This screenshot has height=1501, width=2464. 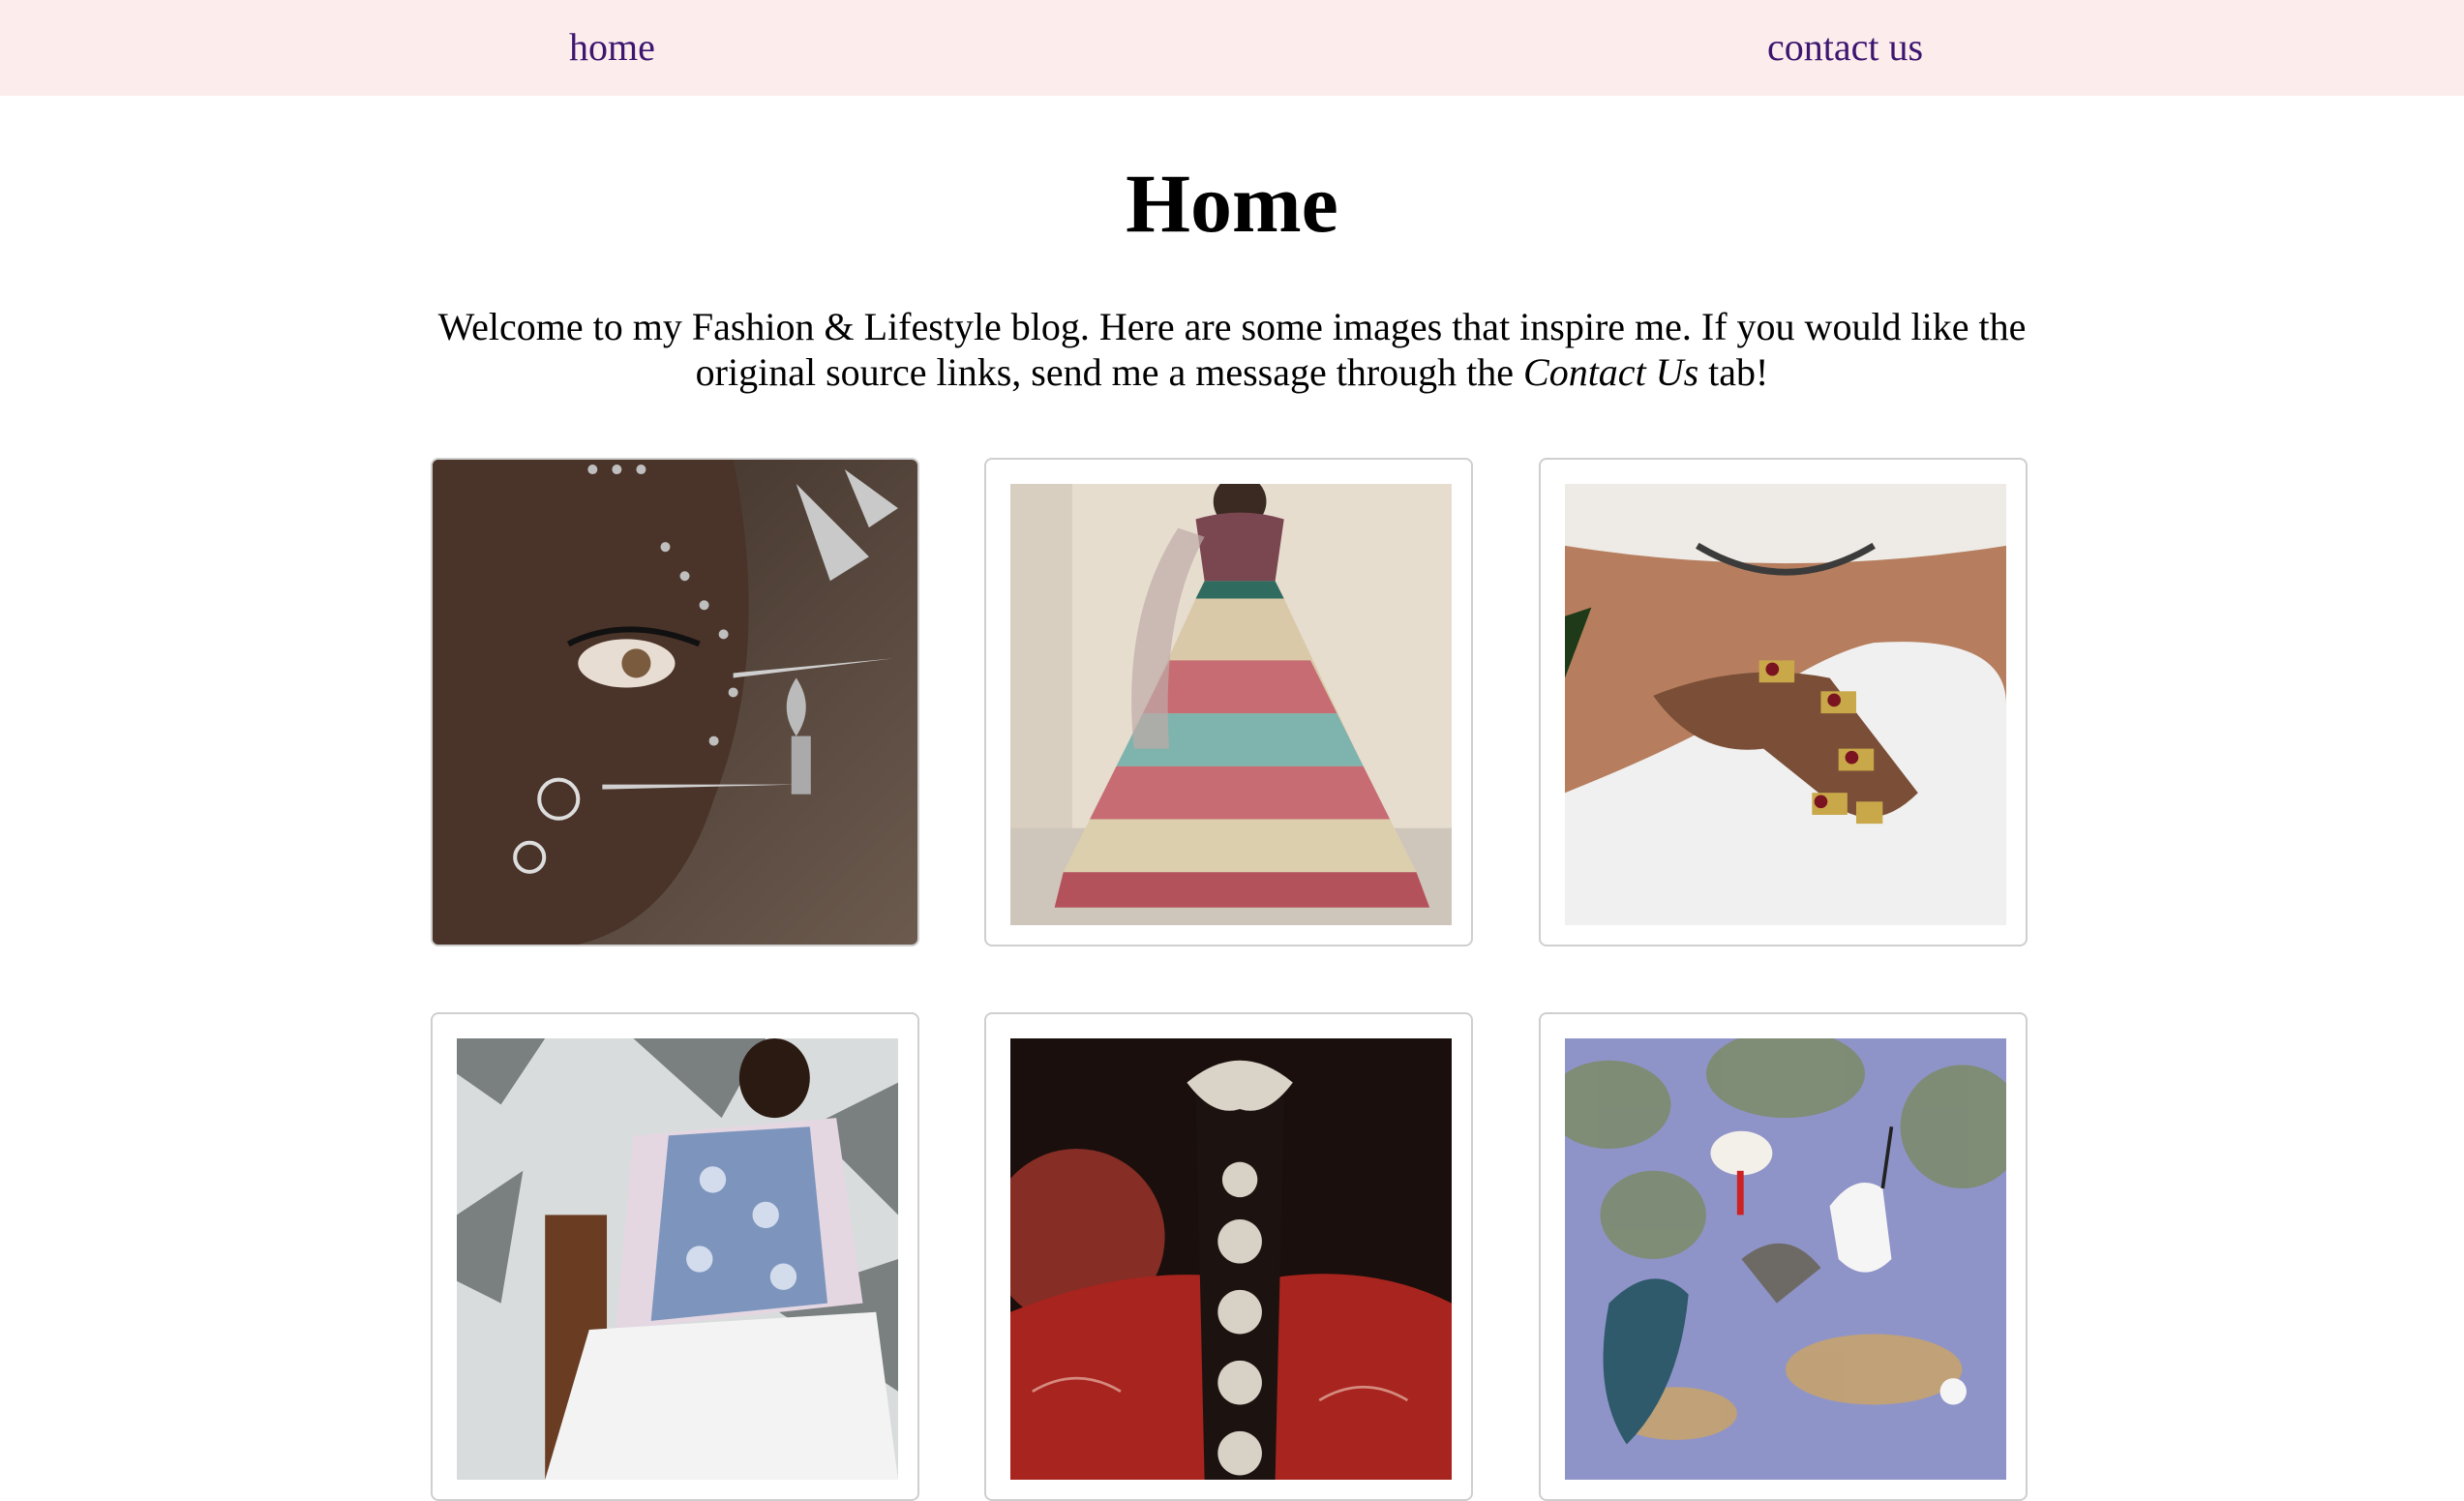 I want to click on ring-jewelry-hand-image, so click(x=1785, y=704).